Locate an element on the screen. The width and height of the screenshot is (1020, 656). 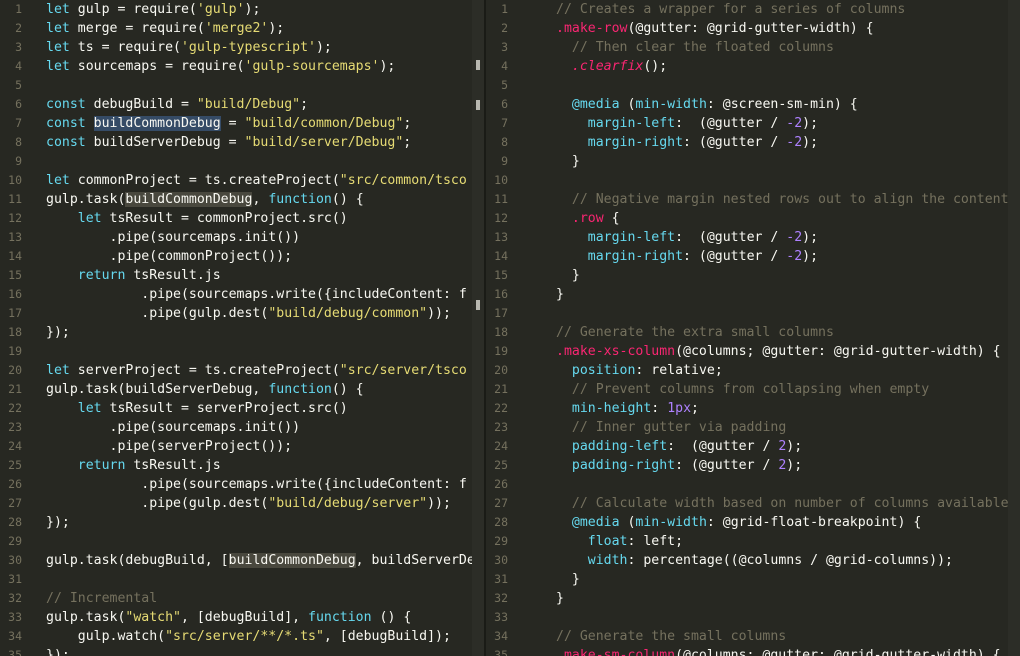
code-line: 8 margin-right: (@gutter / -2); is located at coordinates (753, 142).